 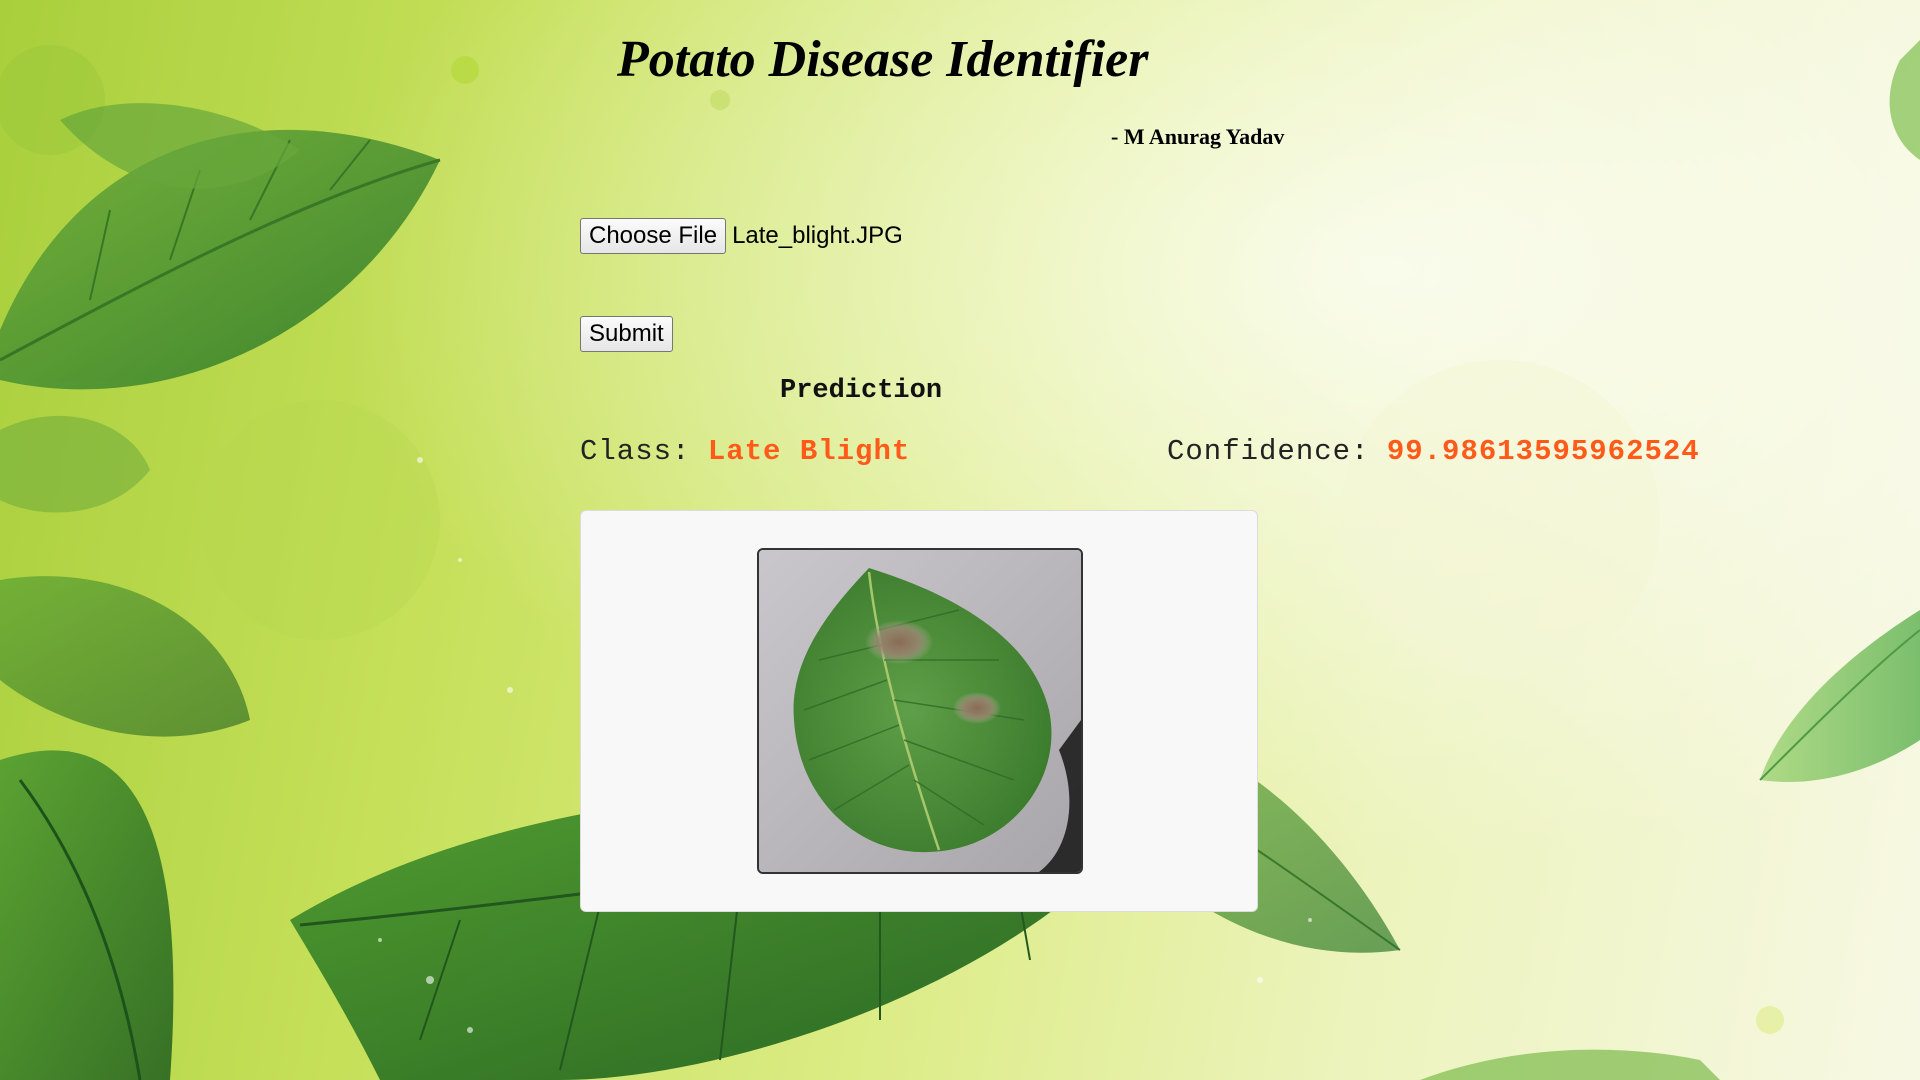 I want to click on image-preview-card, so click(x=919, y=711).